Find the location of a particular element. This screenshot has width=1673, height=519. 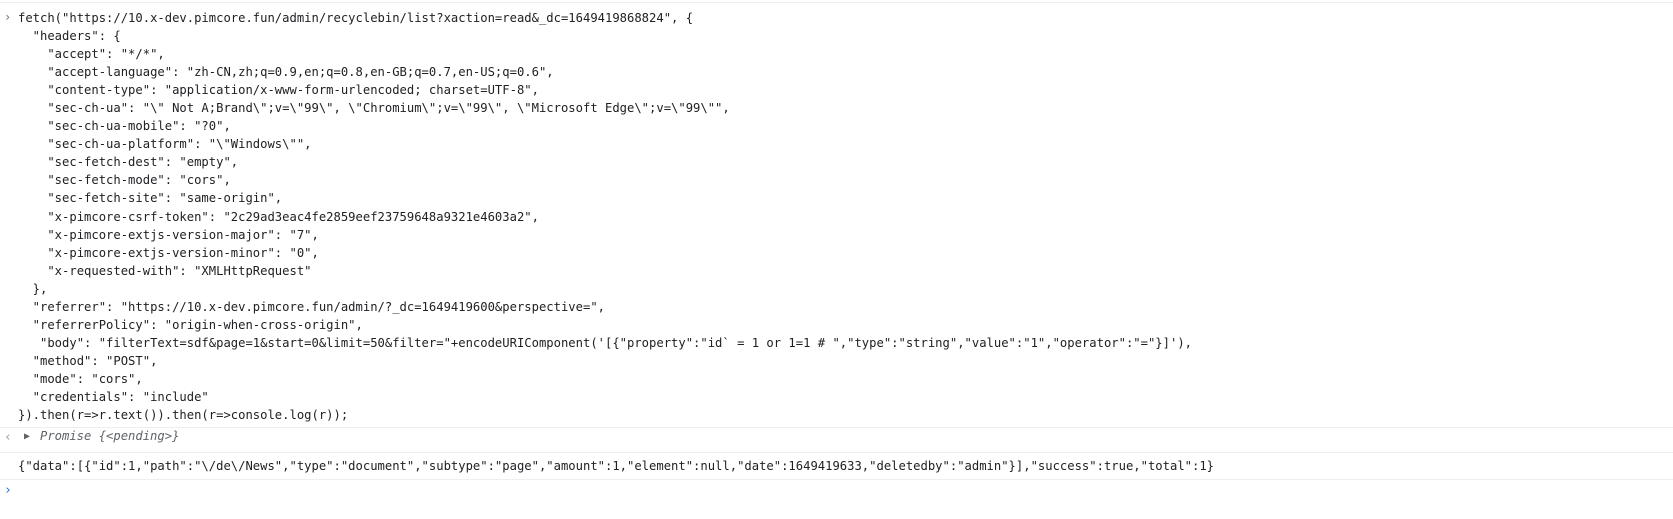

expand-triangle-icon: ▶ is located at coordinates (27, 436).